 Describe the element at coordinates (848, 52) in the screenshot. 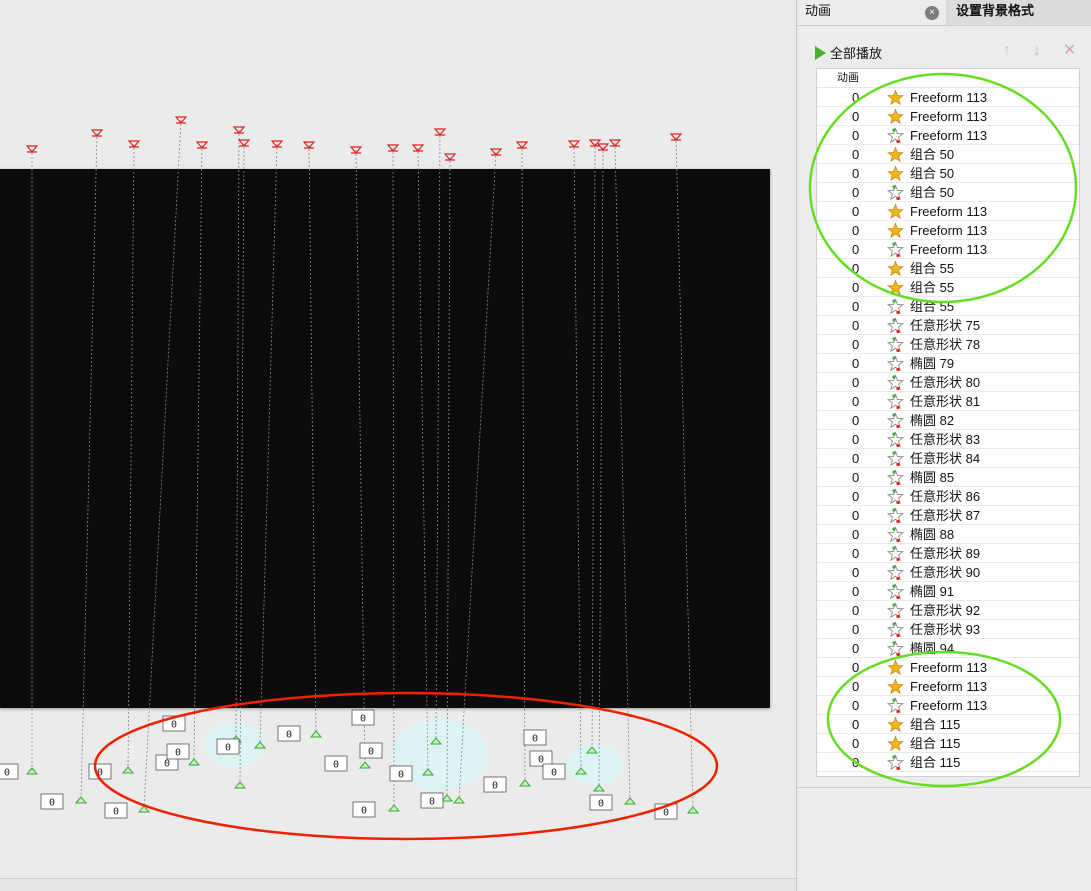

I see `play-all-button: 全部播放` at that location.